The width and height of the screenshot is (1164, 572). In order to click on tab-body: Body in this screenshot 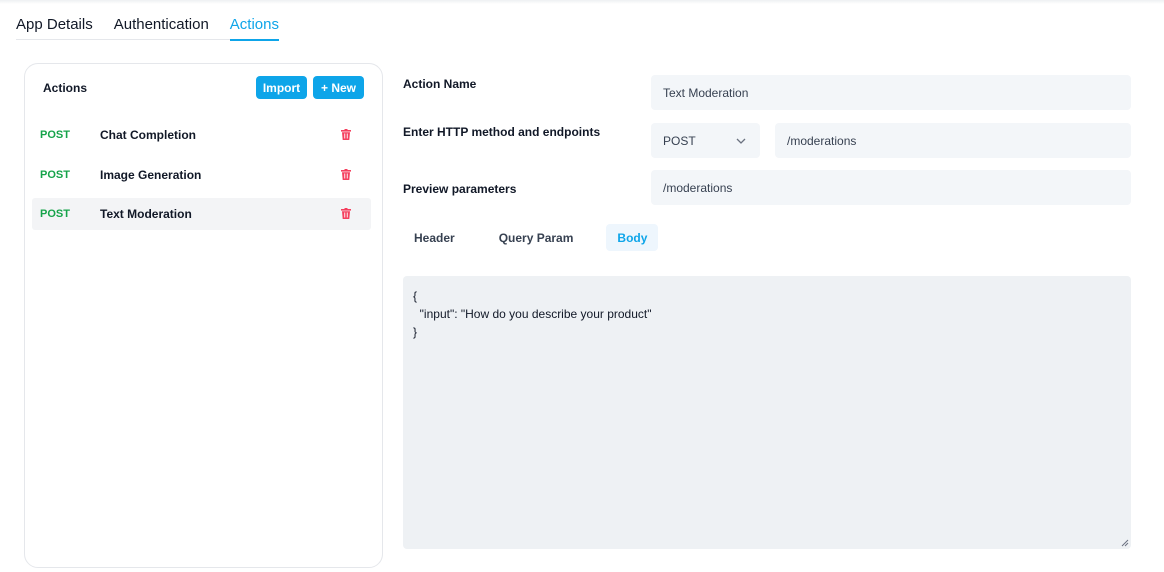, I will do `click(632, 237)`.